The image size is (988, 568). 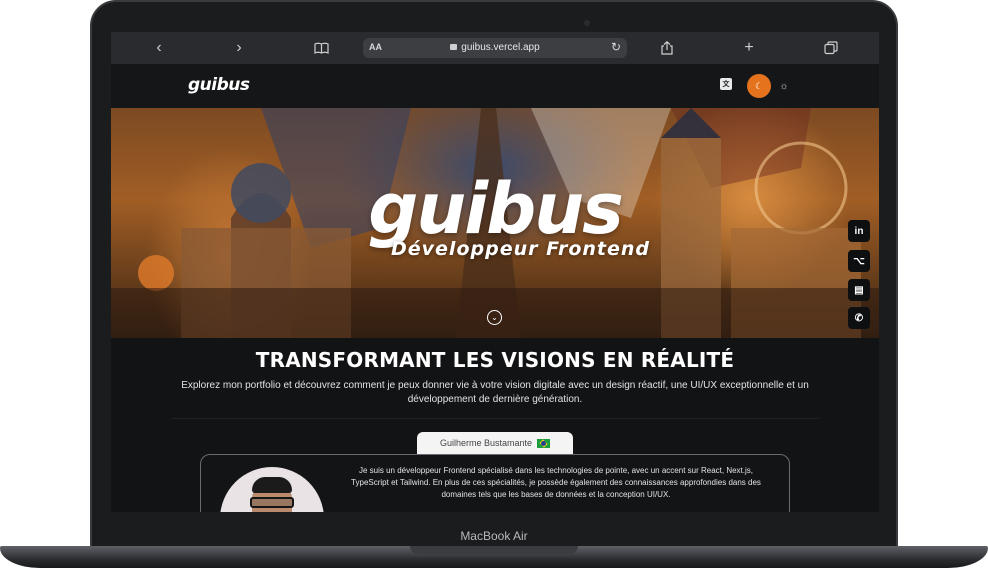 I want to click on brazil-flag-icon, so click(x=544, y=443).